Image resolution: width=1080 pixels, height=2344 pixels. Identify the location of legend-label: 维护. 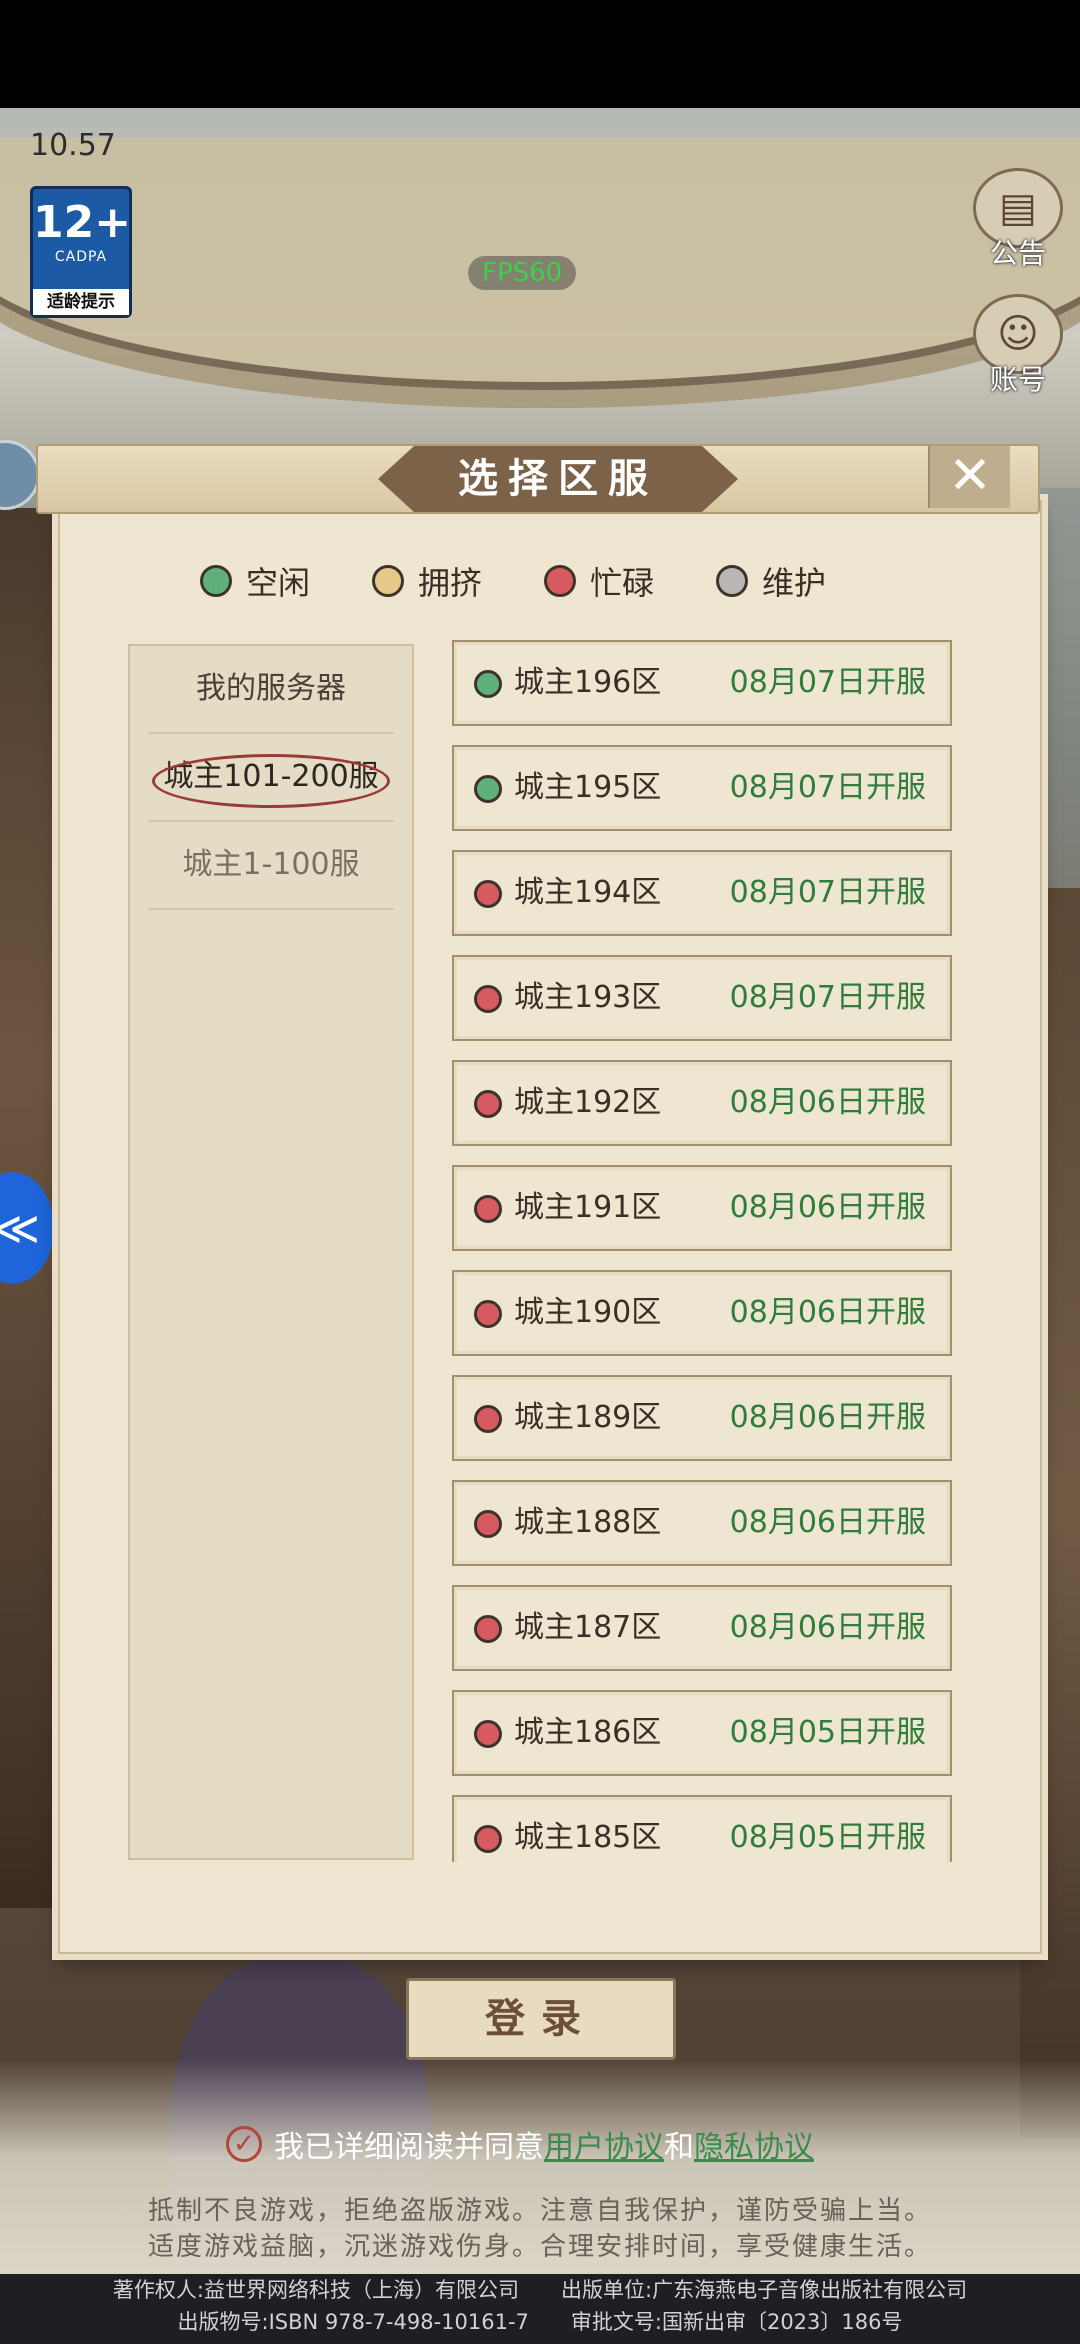
(794, 583).